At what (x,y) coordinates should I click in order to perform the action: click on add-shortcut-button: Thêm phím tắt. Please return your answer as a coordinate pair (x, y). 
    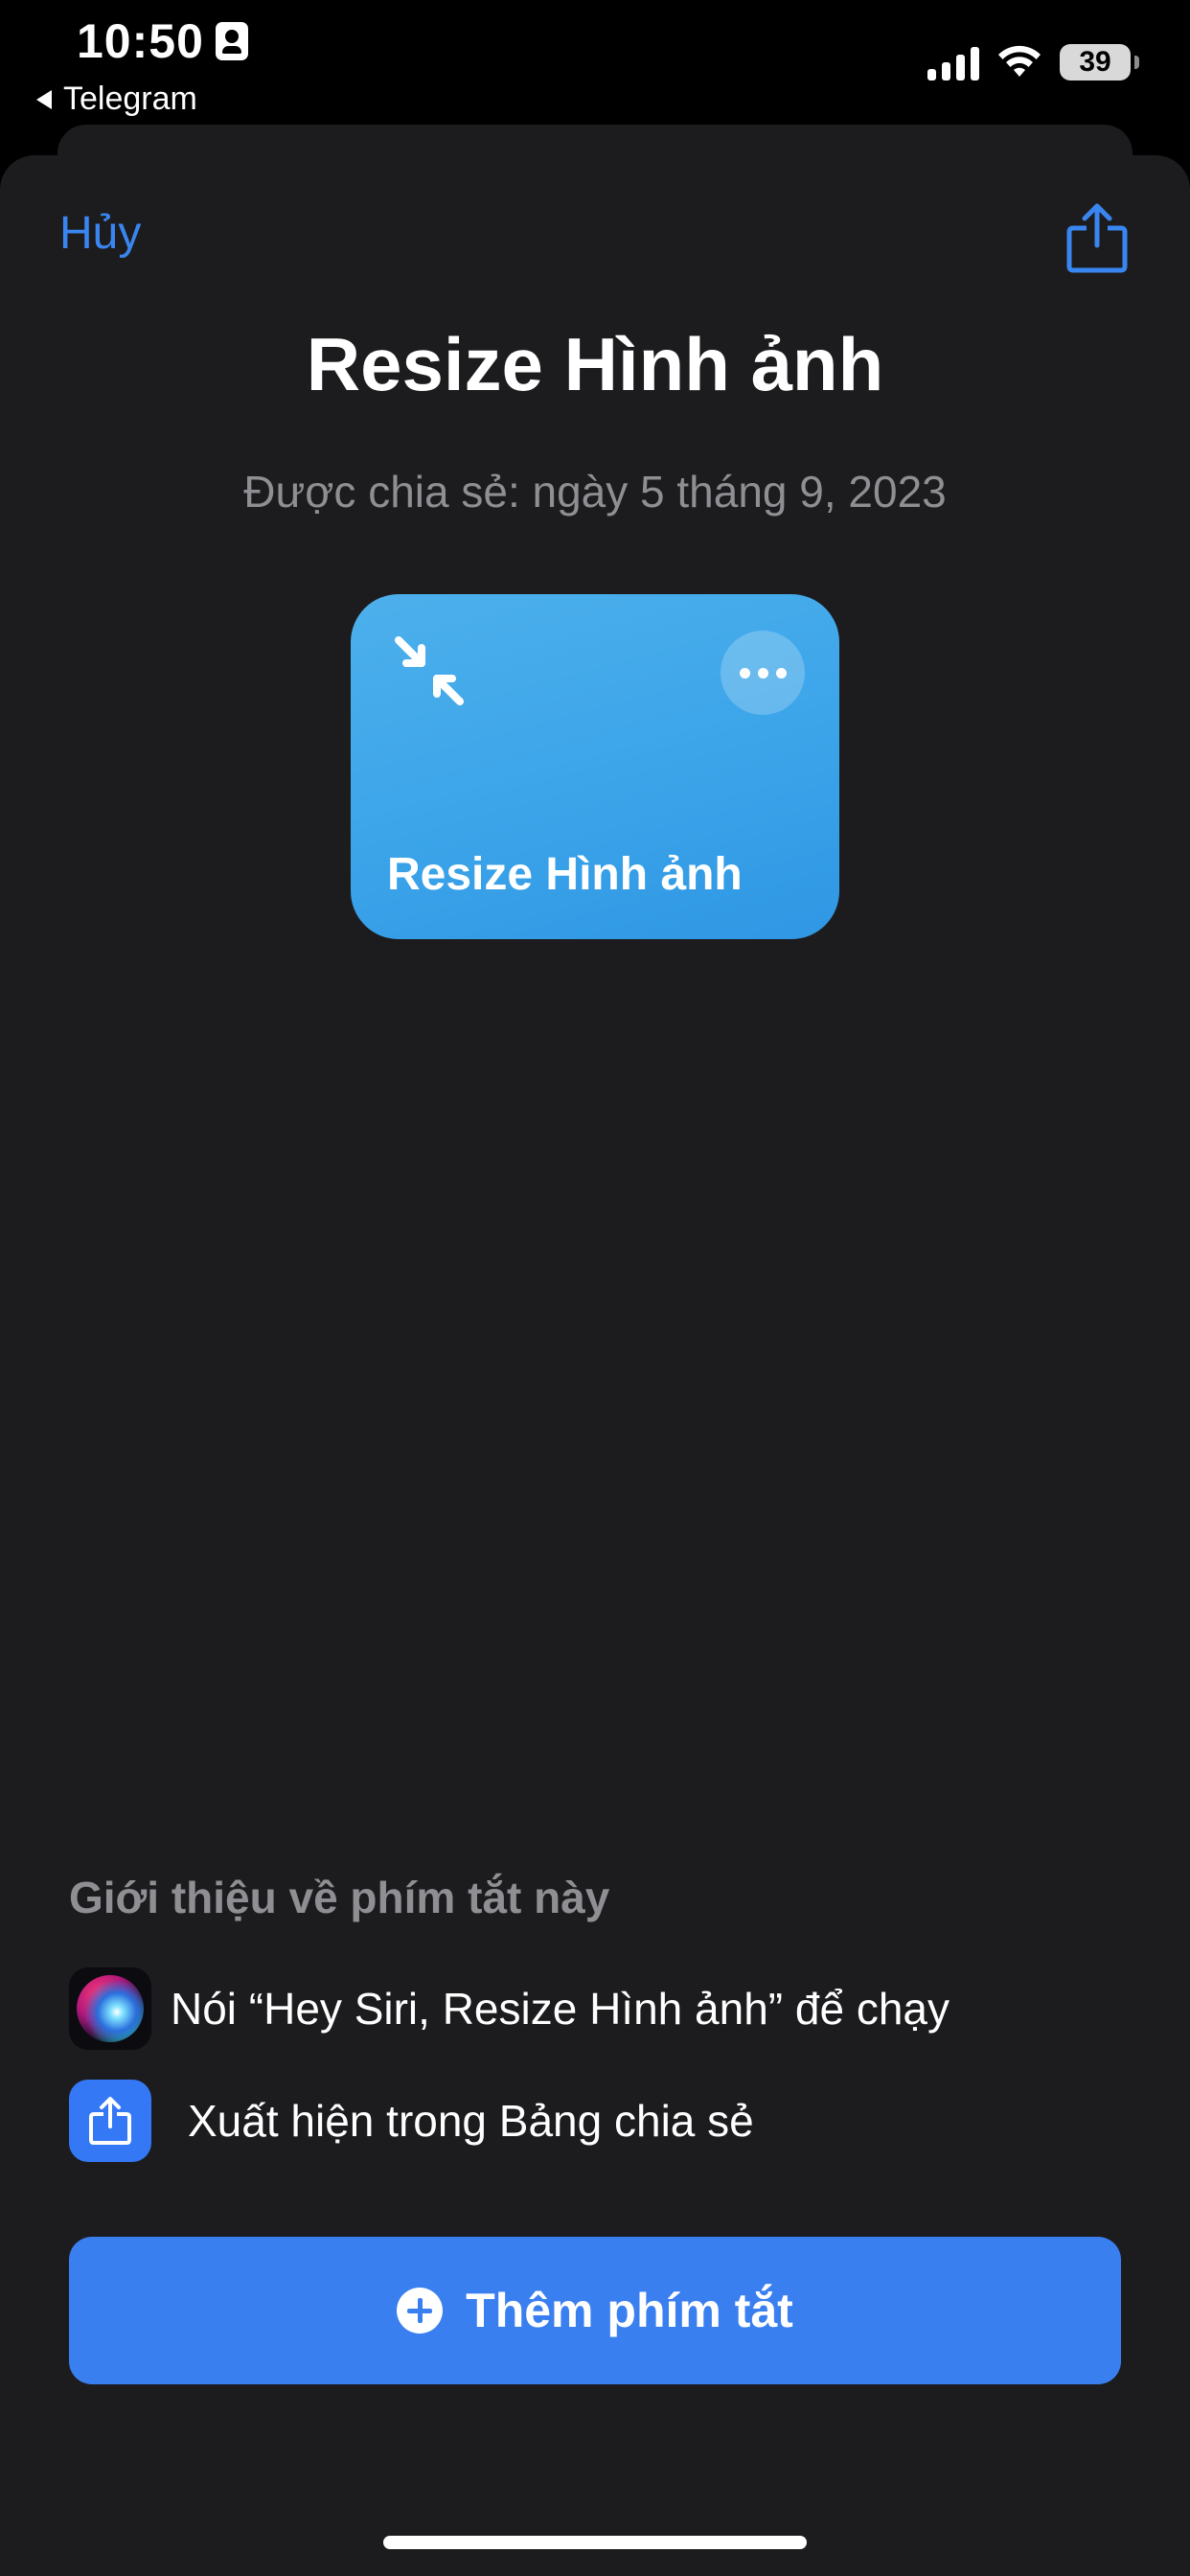
    Looking at the image, I should click on (595, 2310).